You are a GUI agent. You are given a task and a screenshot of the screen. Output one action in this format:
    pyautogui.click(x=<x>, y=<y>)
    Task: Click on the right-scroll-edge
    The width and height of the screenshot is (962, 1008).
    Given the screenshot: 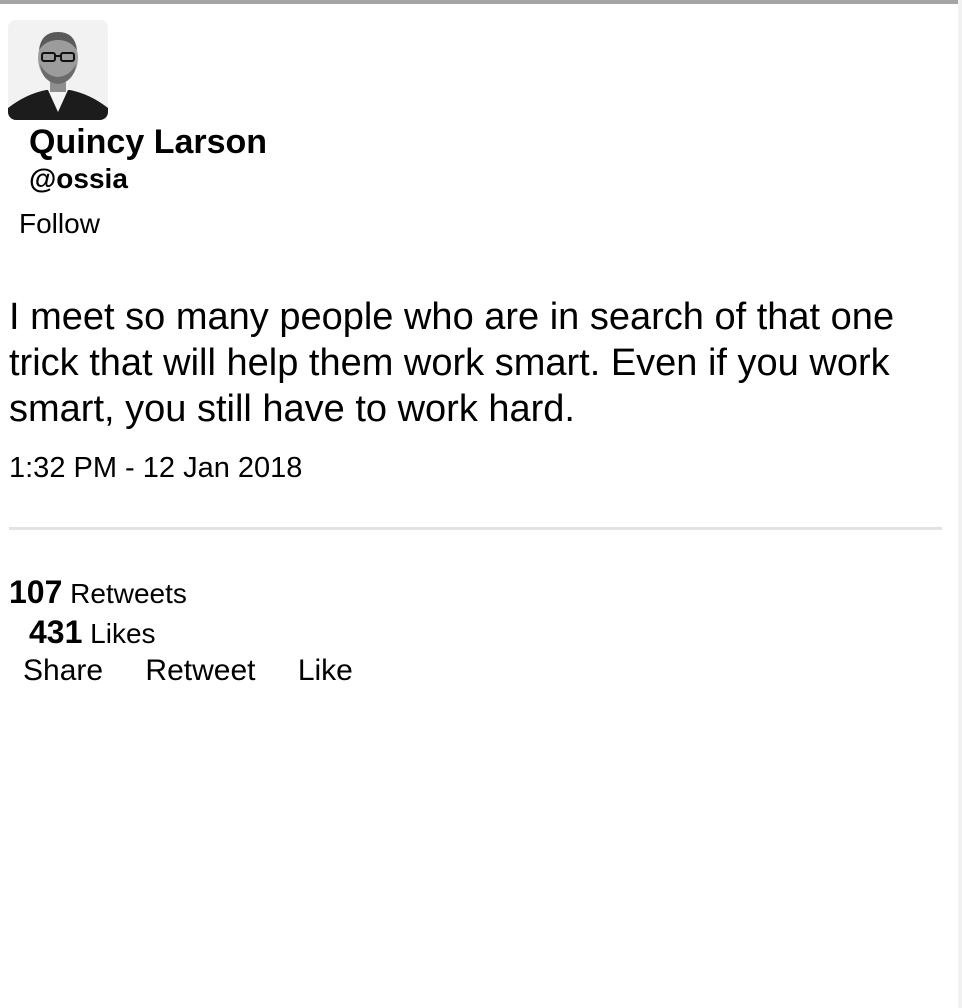 What is the action you would take?
    pyautogui.click(x=960, y=504)
    